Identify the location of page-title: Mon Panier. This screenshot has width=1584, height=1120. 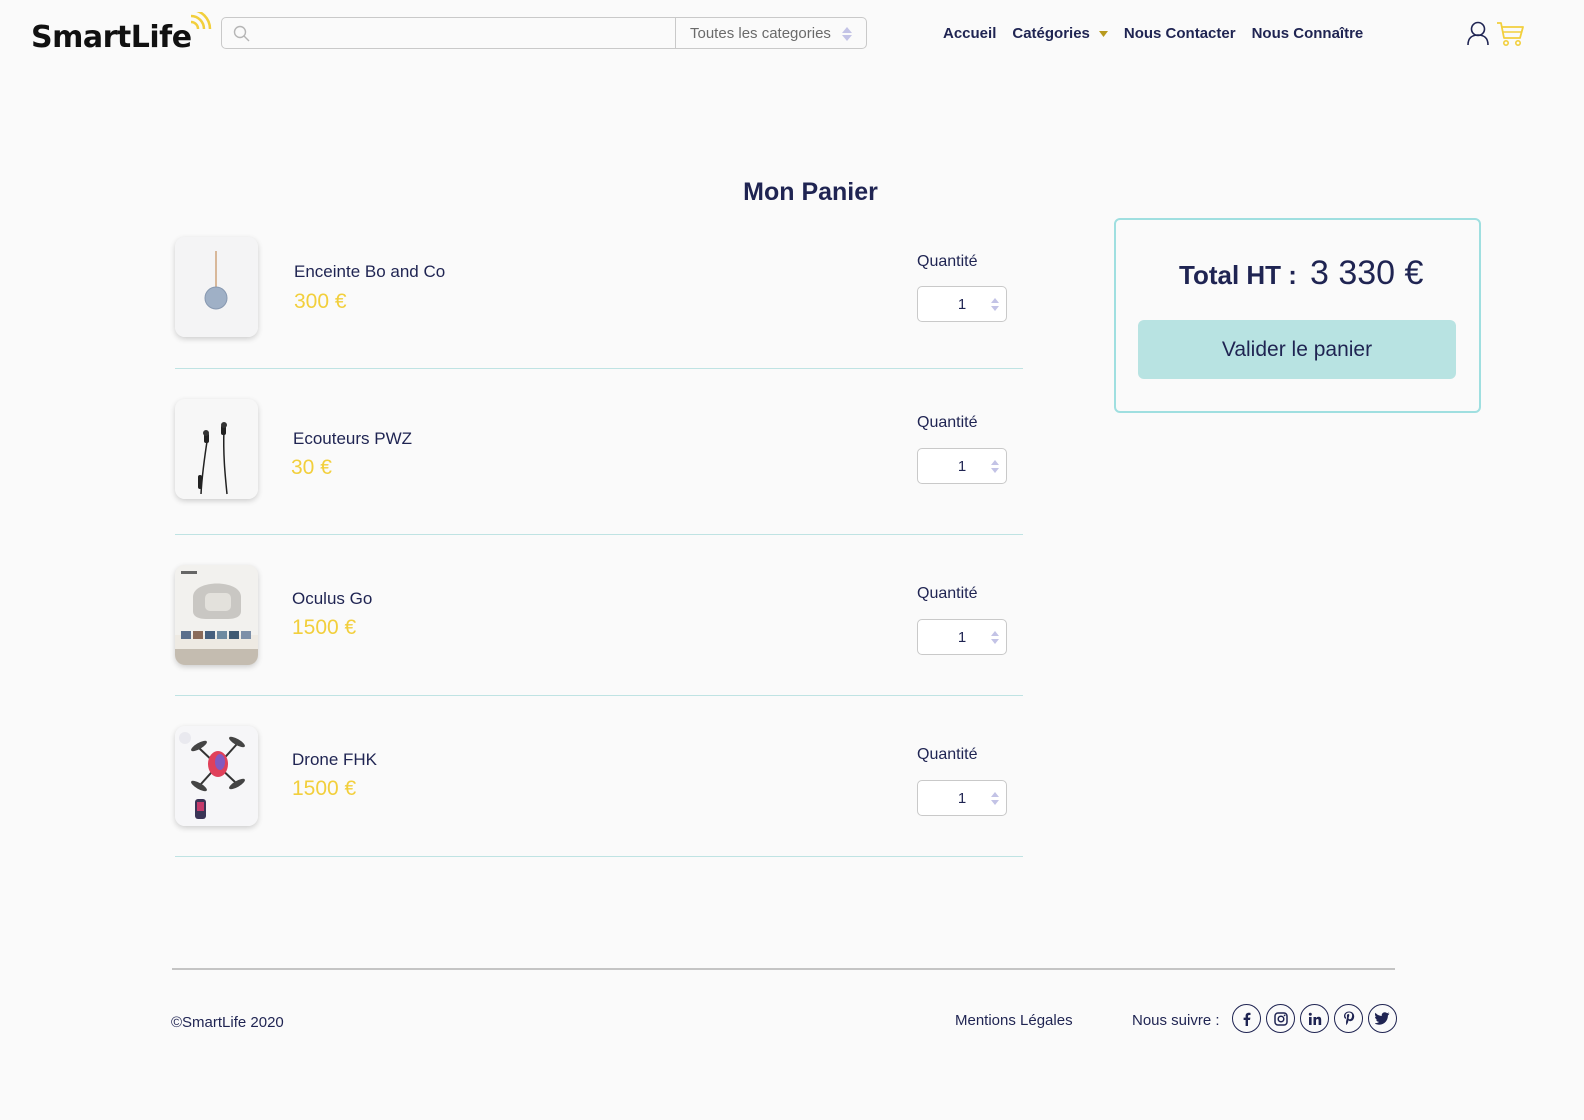
(810, 192).